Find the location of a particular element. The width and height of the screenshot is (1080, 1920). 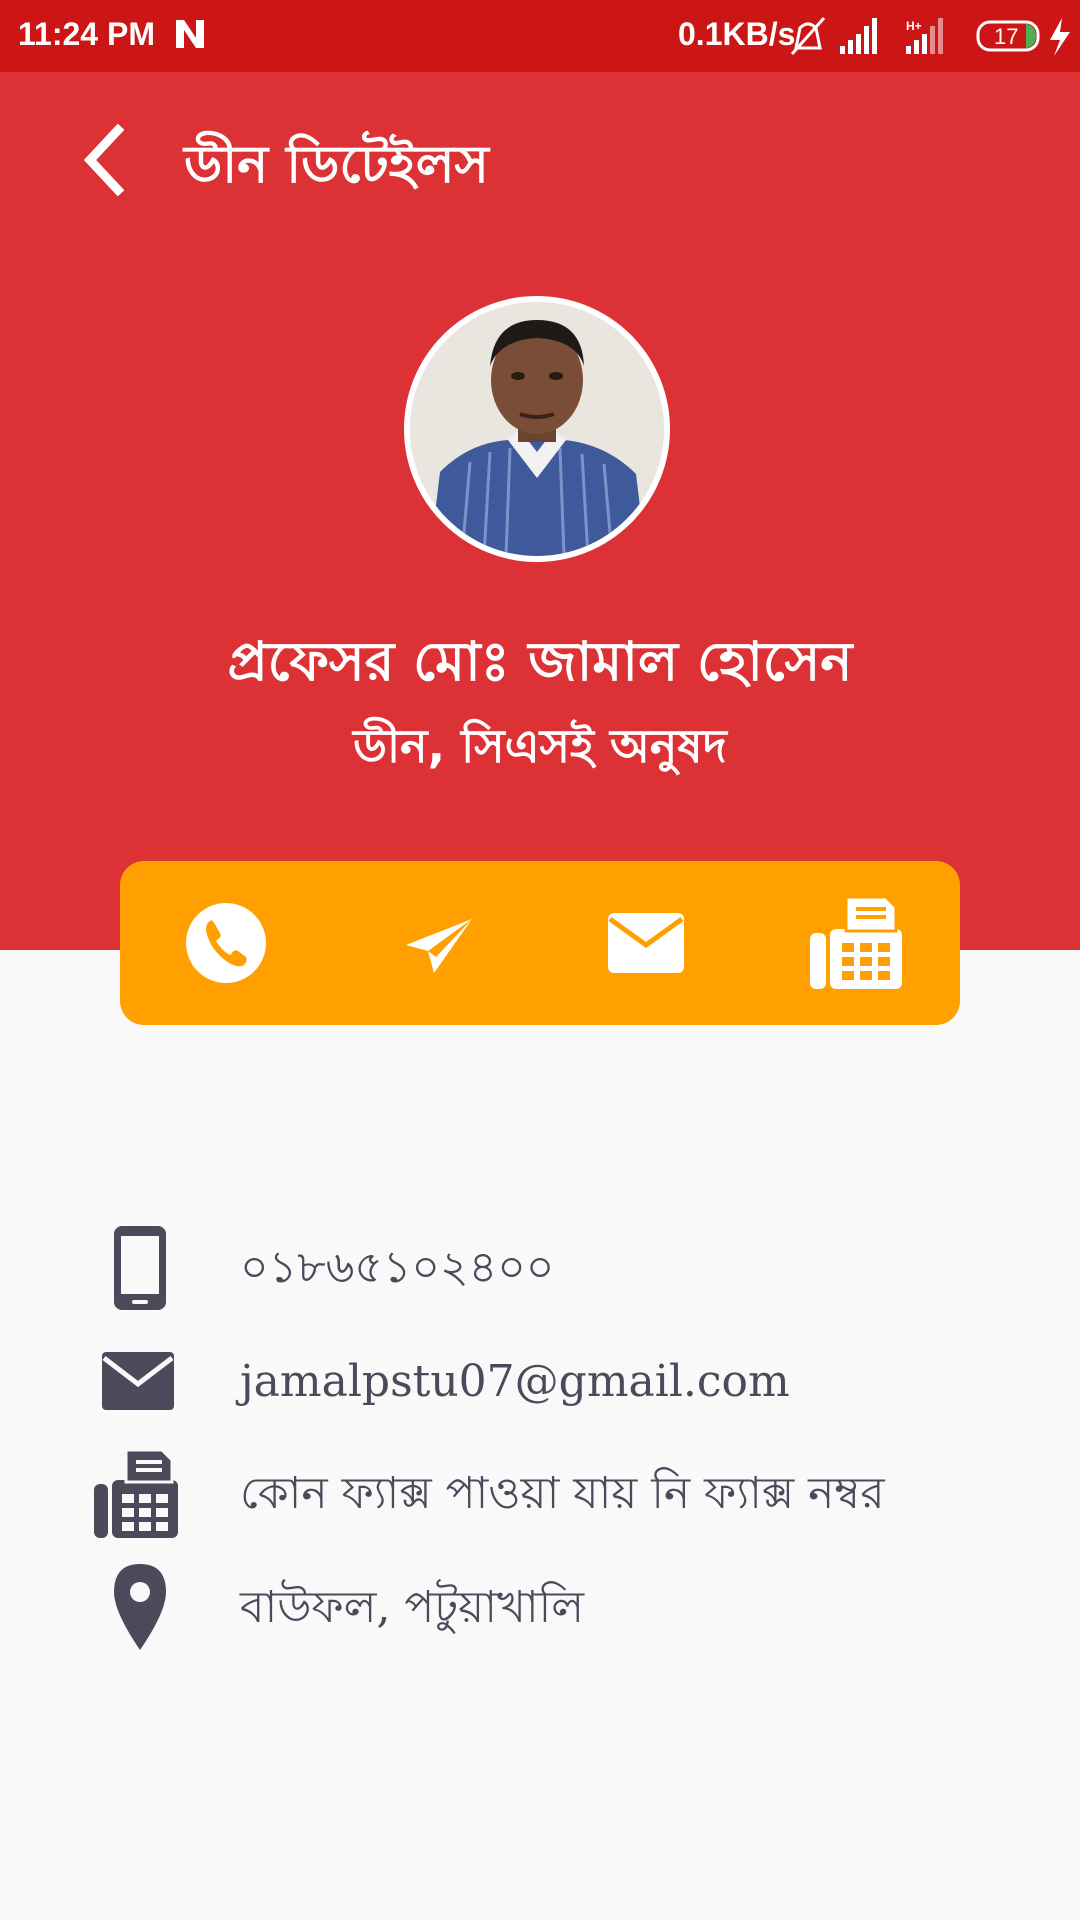

call-button is located at coordinates (226, 943).